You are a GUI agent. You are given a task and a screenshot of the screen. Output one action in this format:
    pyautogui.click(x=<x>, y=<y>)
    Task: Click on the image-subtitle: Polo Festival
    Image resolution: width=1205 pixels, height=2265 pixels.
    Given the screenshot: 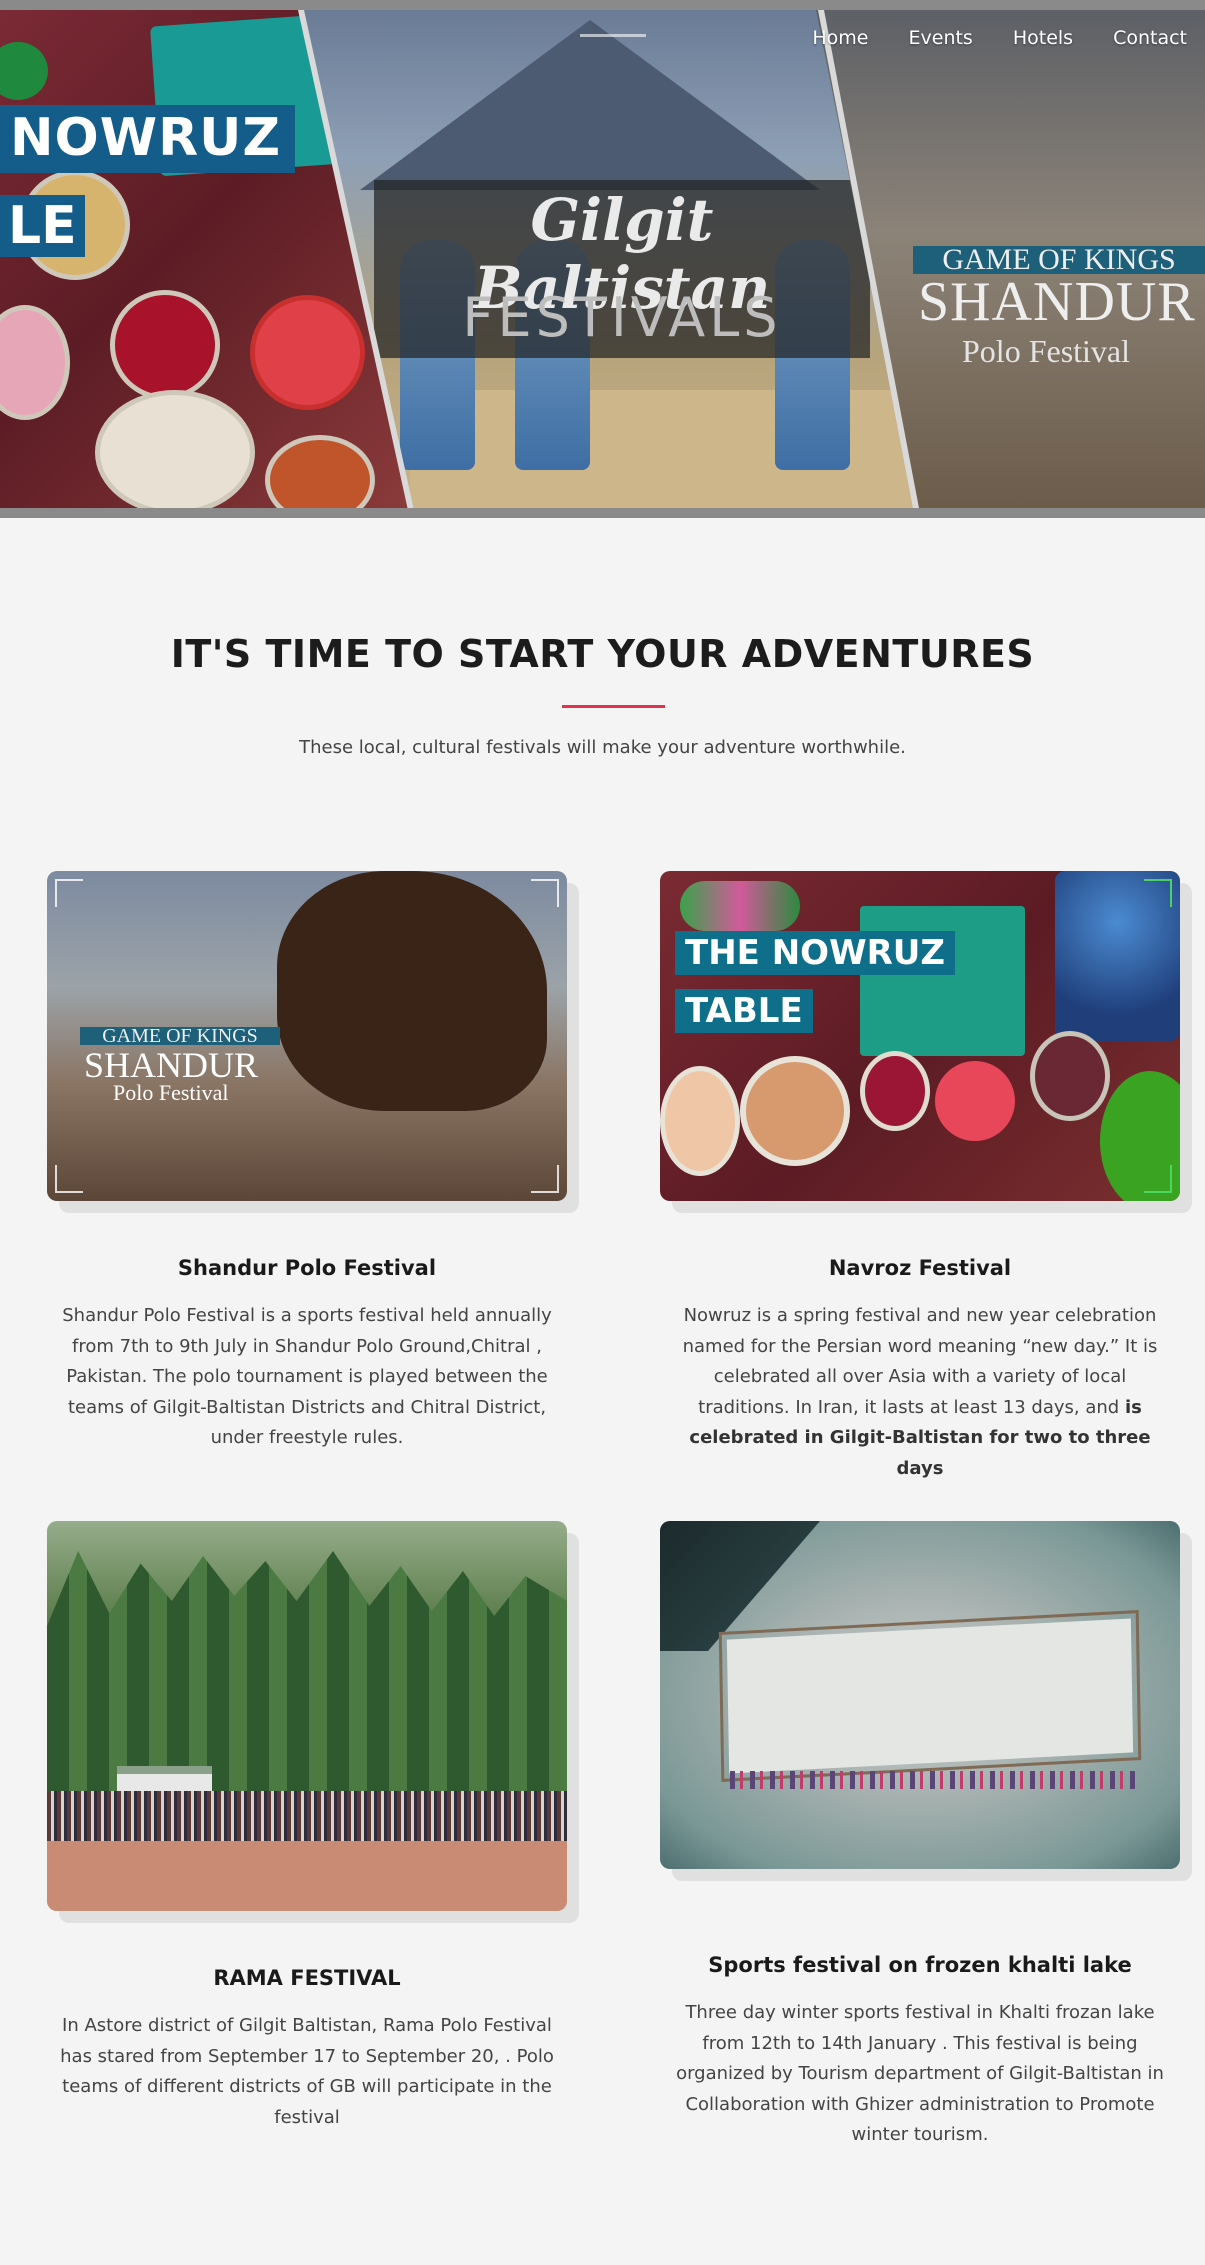 What is the action you would take?
    pyautogui.click(x=171, y=1092)
    